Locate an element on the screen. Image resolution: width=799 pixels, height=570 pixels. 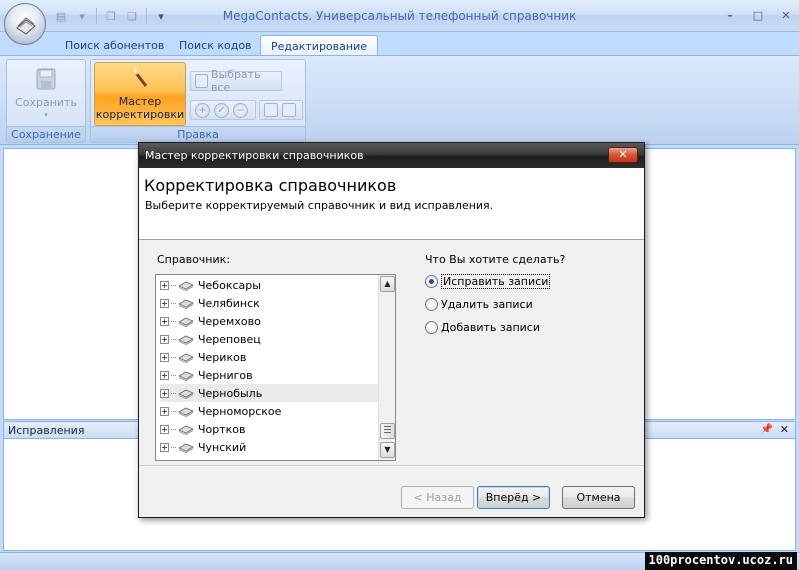
tree-item: + Черемхово is located at coordinates (269, 321).